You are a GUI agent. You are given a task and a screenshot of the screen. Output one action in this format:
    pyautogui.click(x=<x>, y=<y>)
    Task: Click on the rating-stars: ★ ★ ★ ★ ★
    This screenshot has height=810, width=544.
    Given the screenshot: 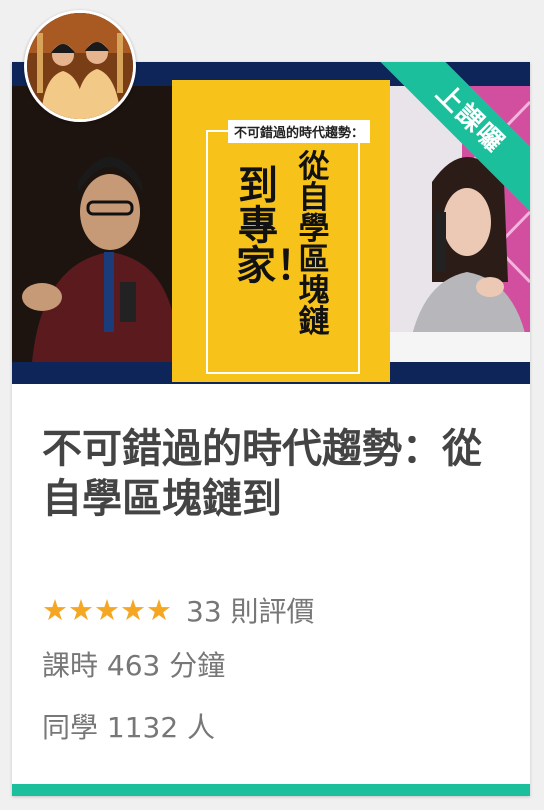 What is the action you would take?
    pyautogui.click(x=107, y=610)
    